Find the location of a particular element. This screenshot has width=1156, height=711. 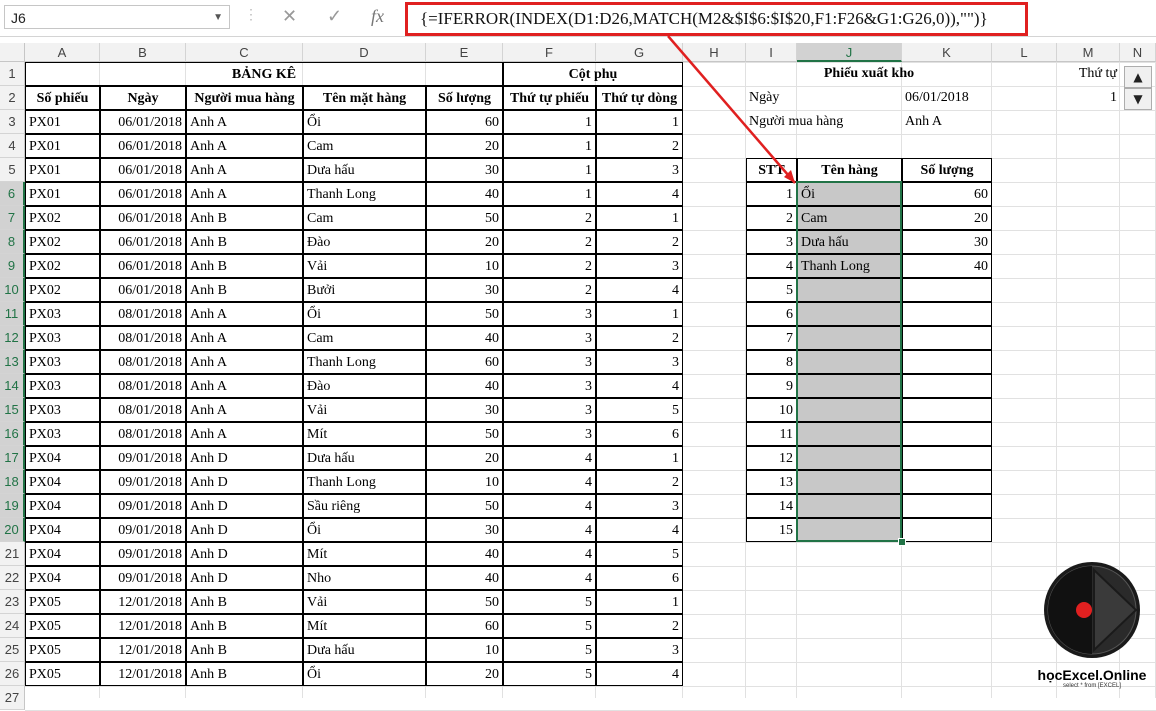

ledger-cell: Nho is located at coordinates (364, 578).